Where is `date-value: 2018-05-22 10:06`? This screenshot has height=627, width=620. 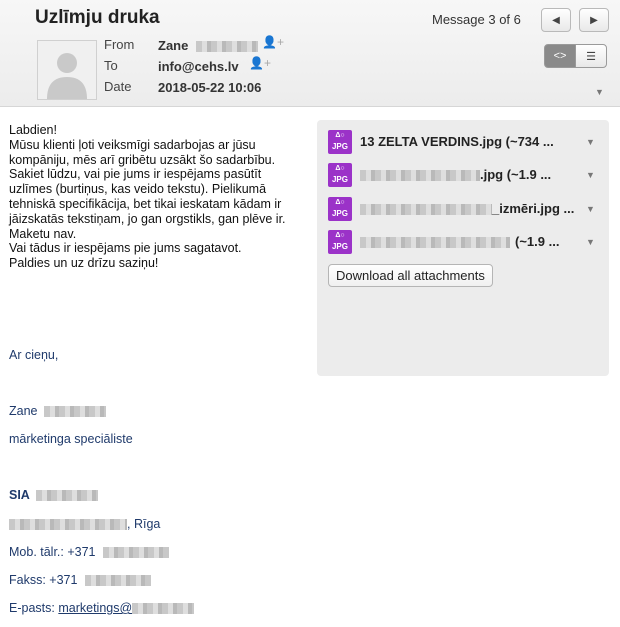 date-value: 2018-05-22 10:06 is located at coordinates (210, 87).